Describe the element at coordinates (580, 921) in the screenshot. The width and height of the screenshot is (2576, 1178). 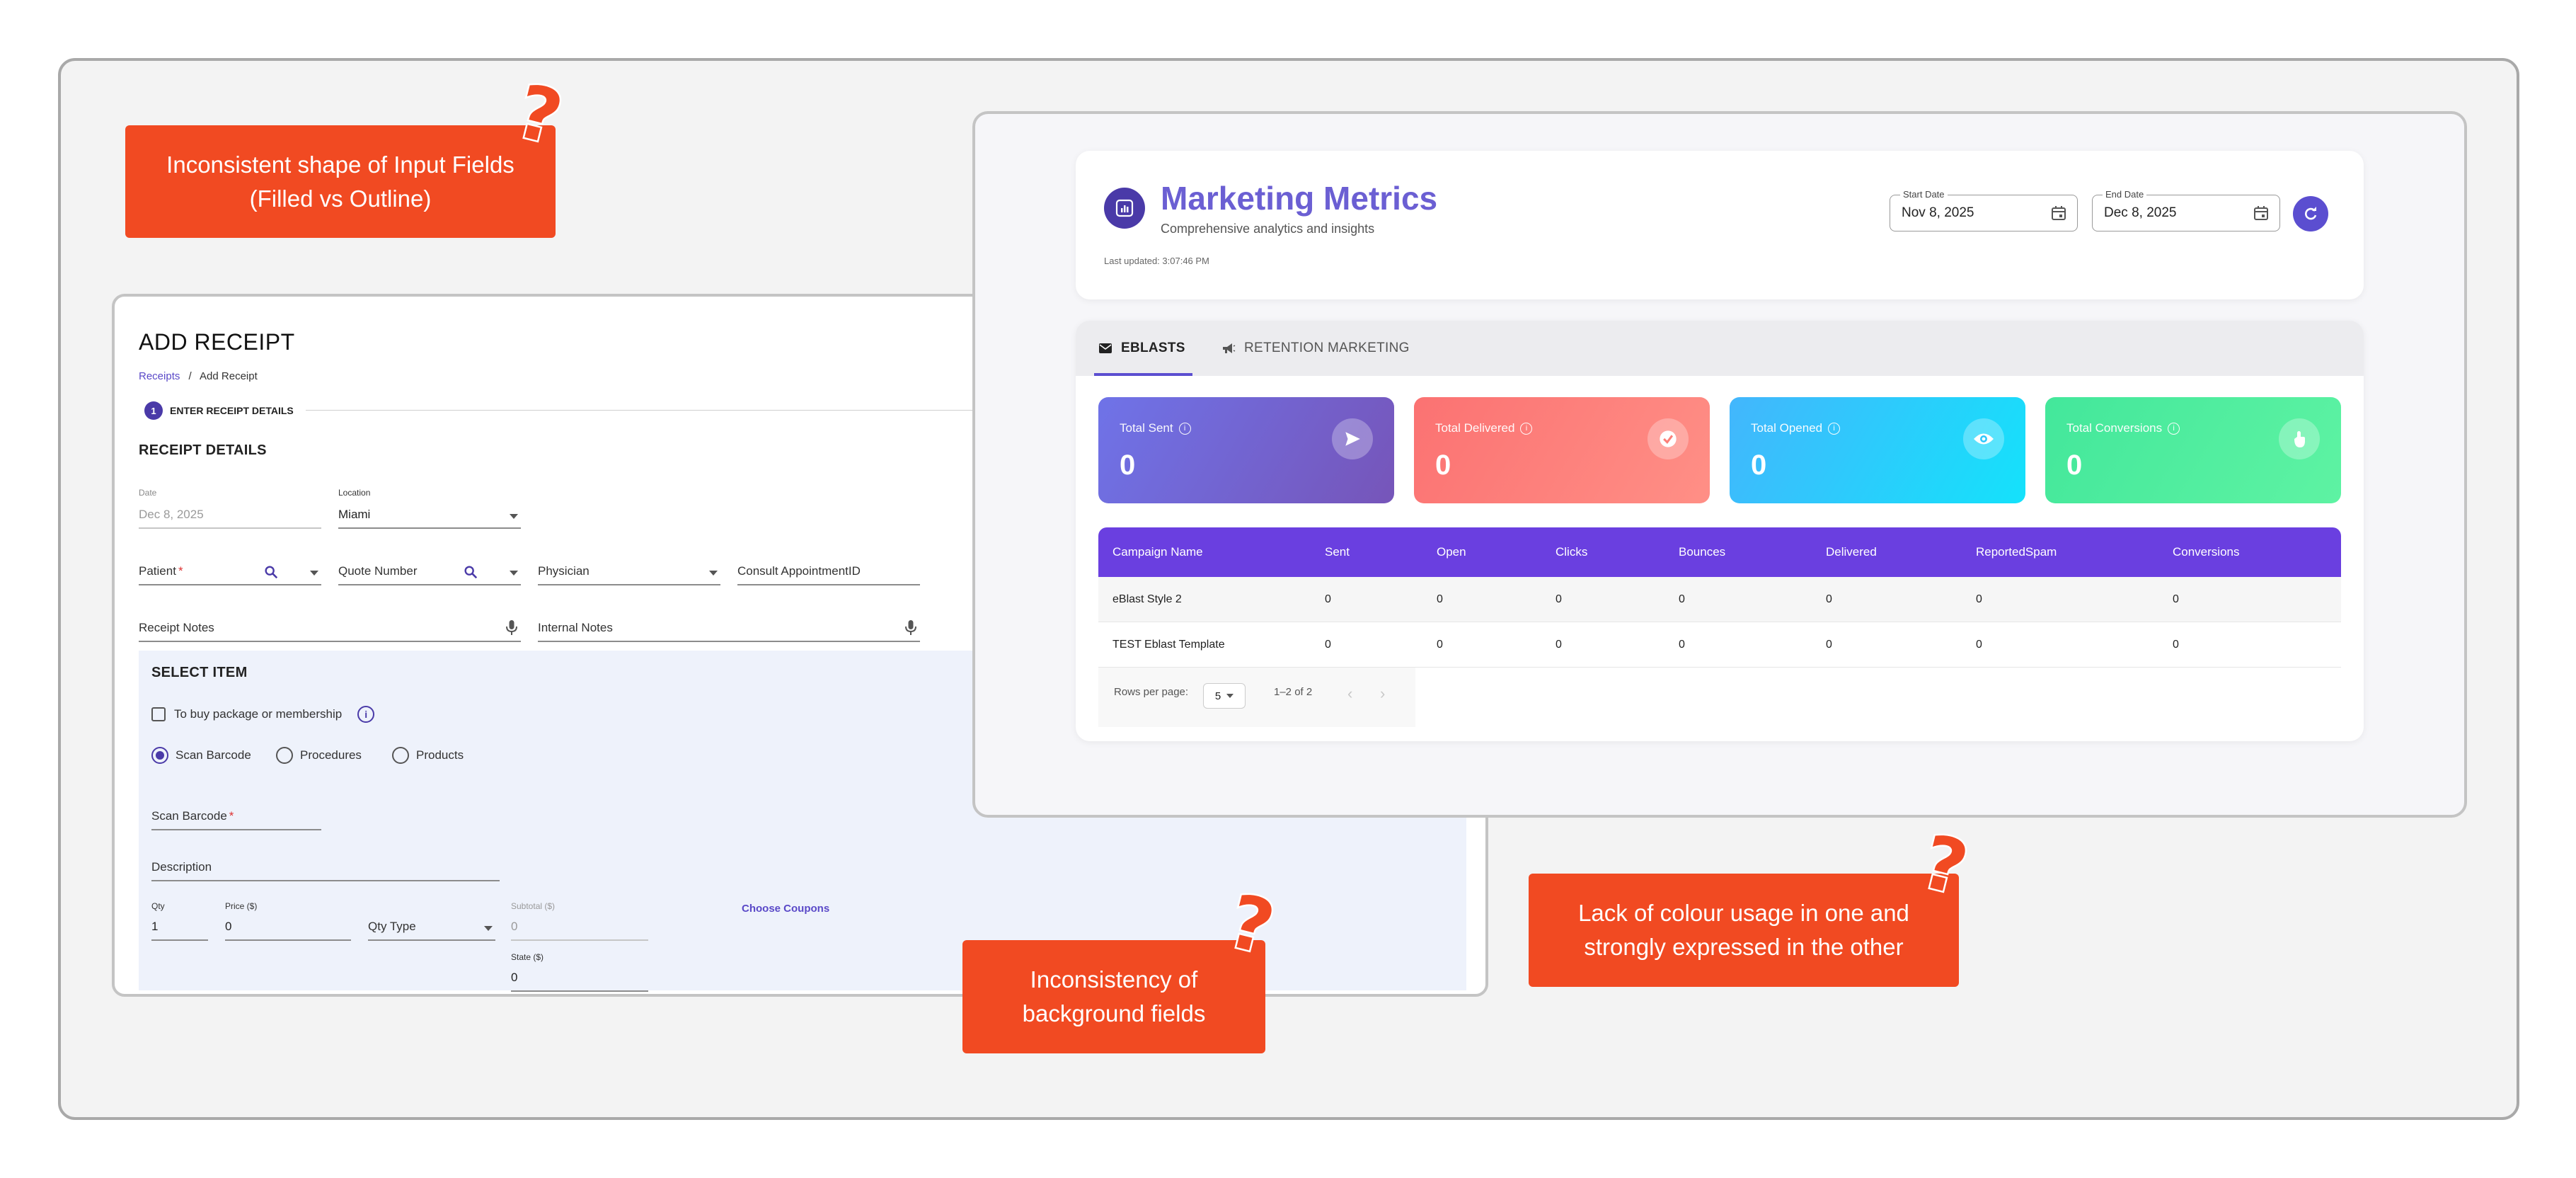
I see `subtotal-field: Subtotal ($) 0` at that location.